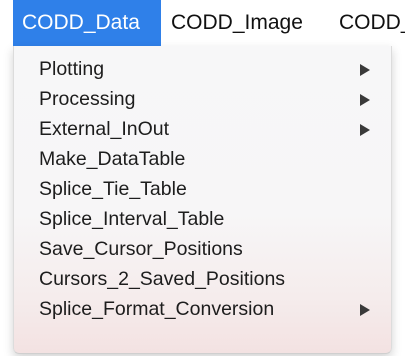 The height and width of the screenshot is (356, 405). I want to click on menu-item-processing: Processing, so click(202, 99).